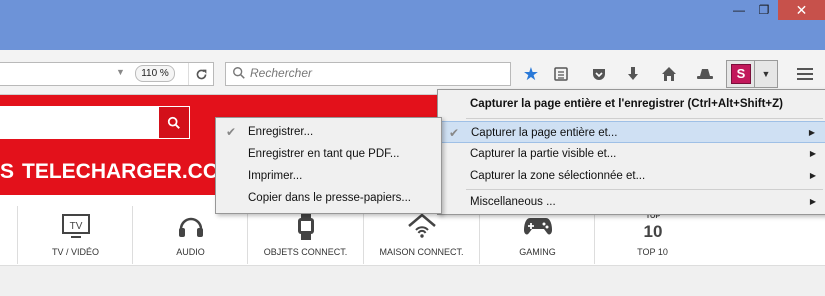 The image size is (825, 296). Describe the element at coordinates (421, 252) in the screenshot. I see `category-label: MAISON CONNECT.` at that location.